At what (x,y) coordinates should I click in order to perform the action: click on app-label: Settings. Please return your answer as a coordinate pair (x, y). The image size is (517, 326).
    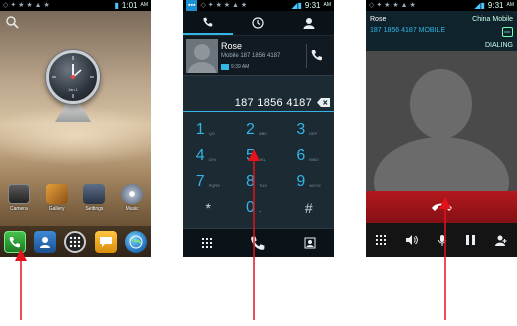
    Looking at the image, I should click on (94, 209).